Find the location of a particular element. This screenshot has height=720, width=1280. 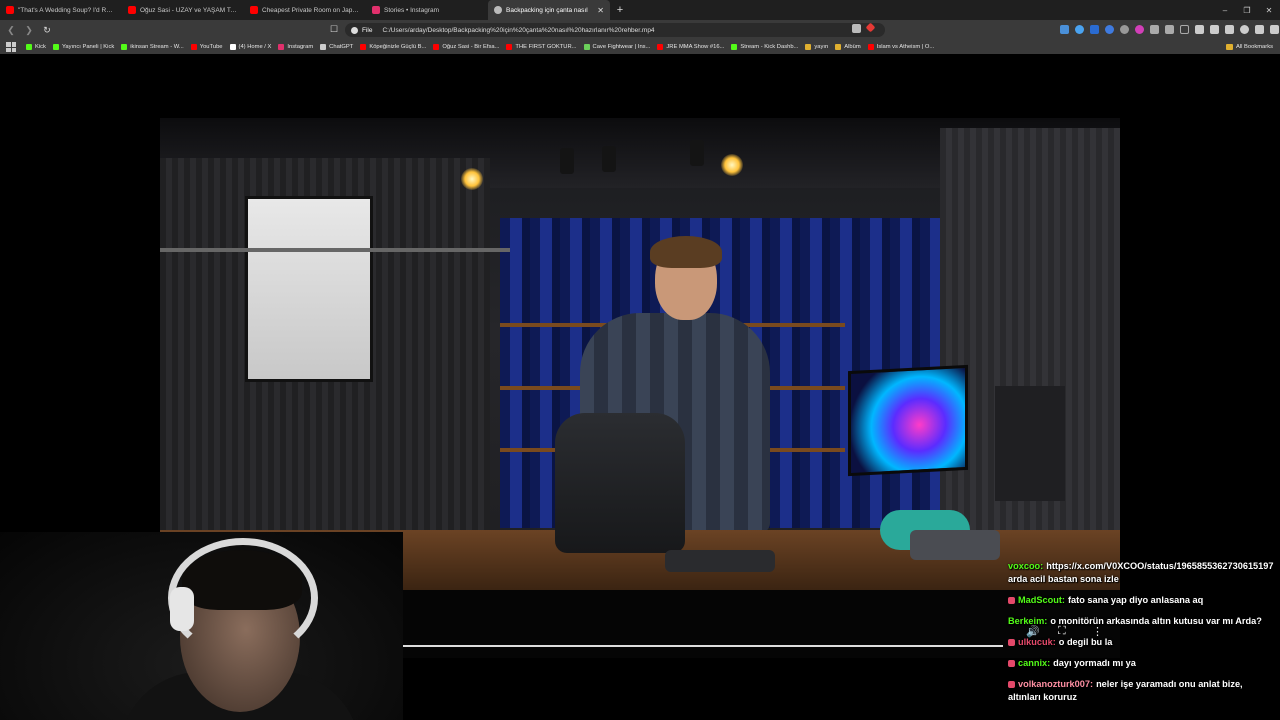

chat-username: volkanozturk007: is located at coordinates (1056, 684).